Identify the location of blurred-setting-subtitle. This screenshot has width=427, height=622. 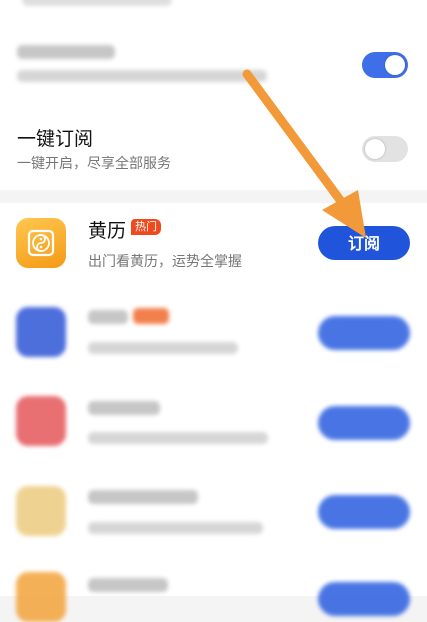
(142, 76).